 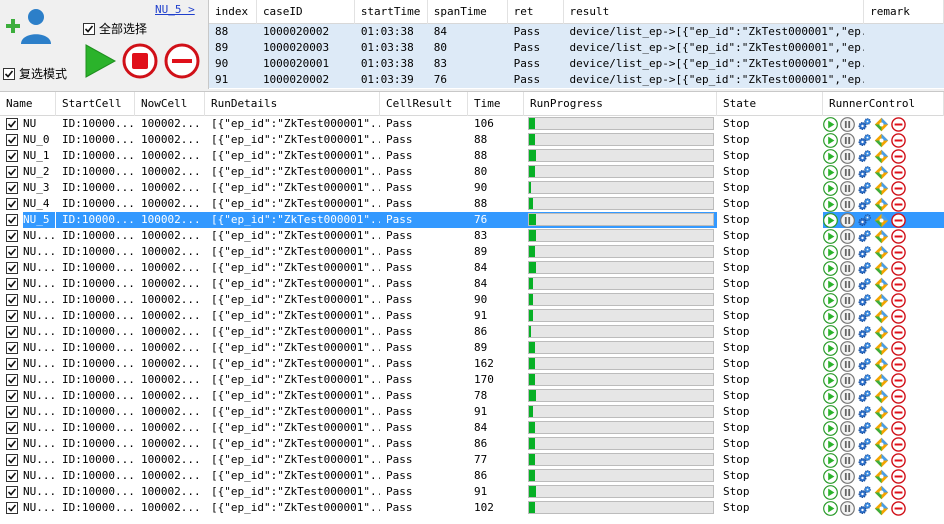 What do you see at coordinates (424, 104) in the screenshot?
I see `col-cellresult: CellResult` at bounding box center [424, 104].